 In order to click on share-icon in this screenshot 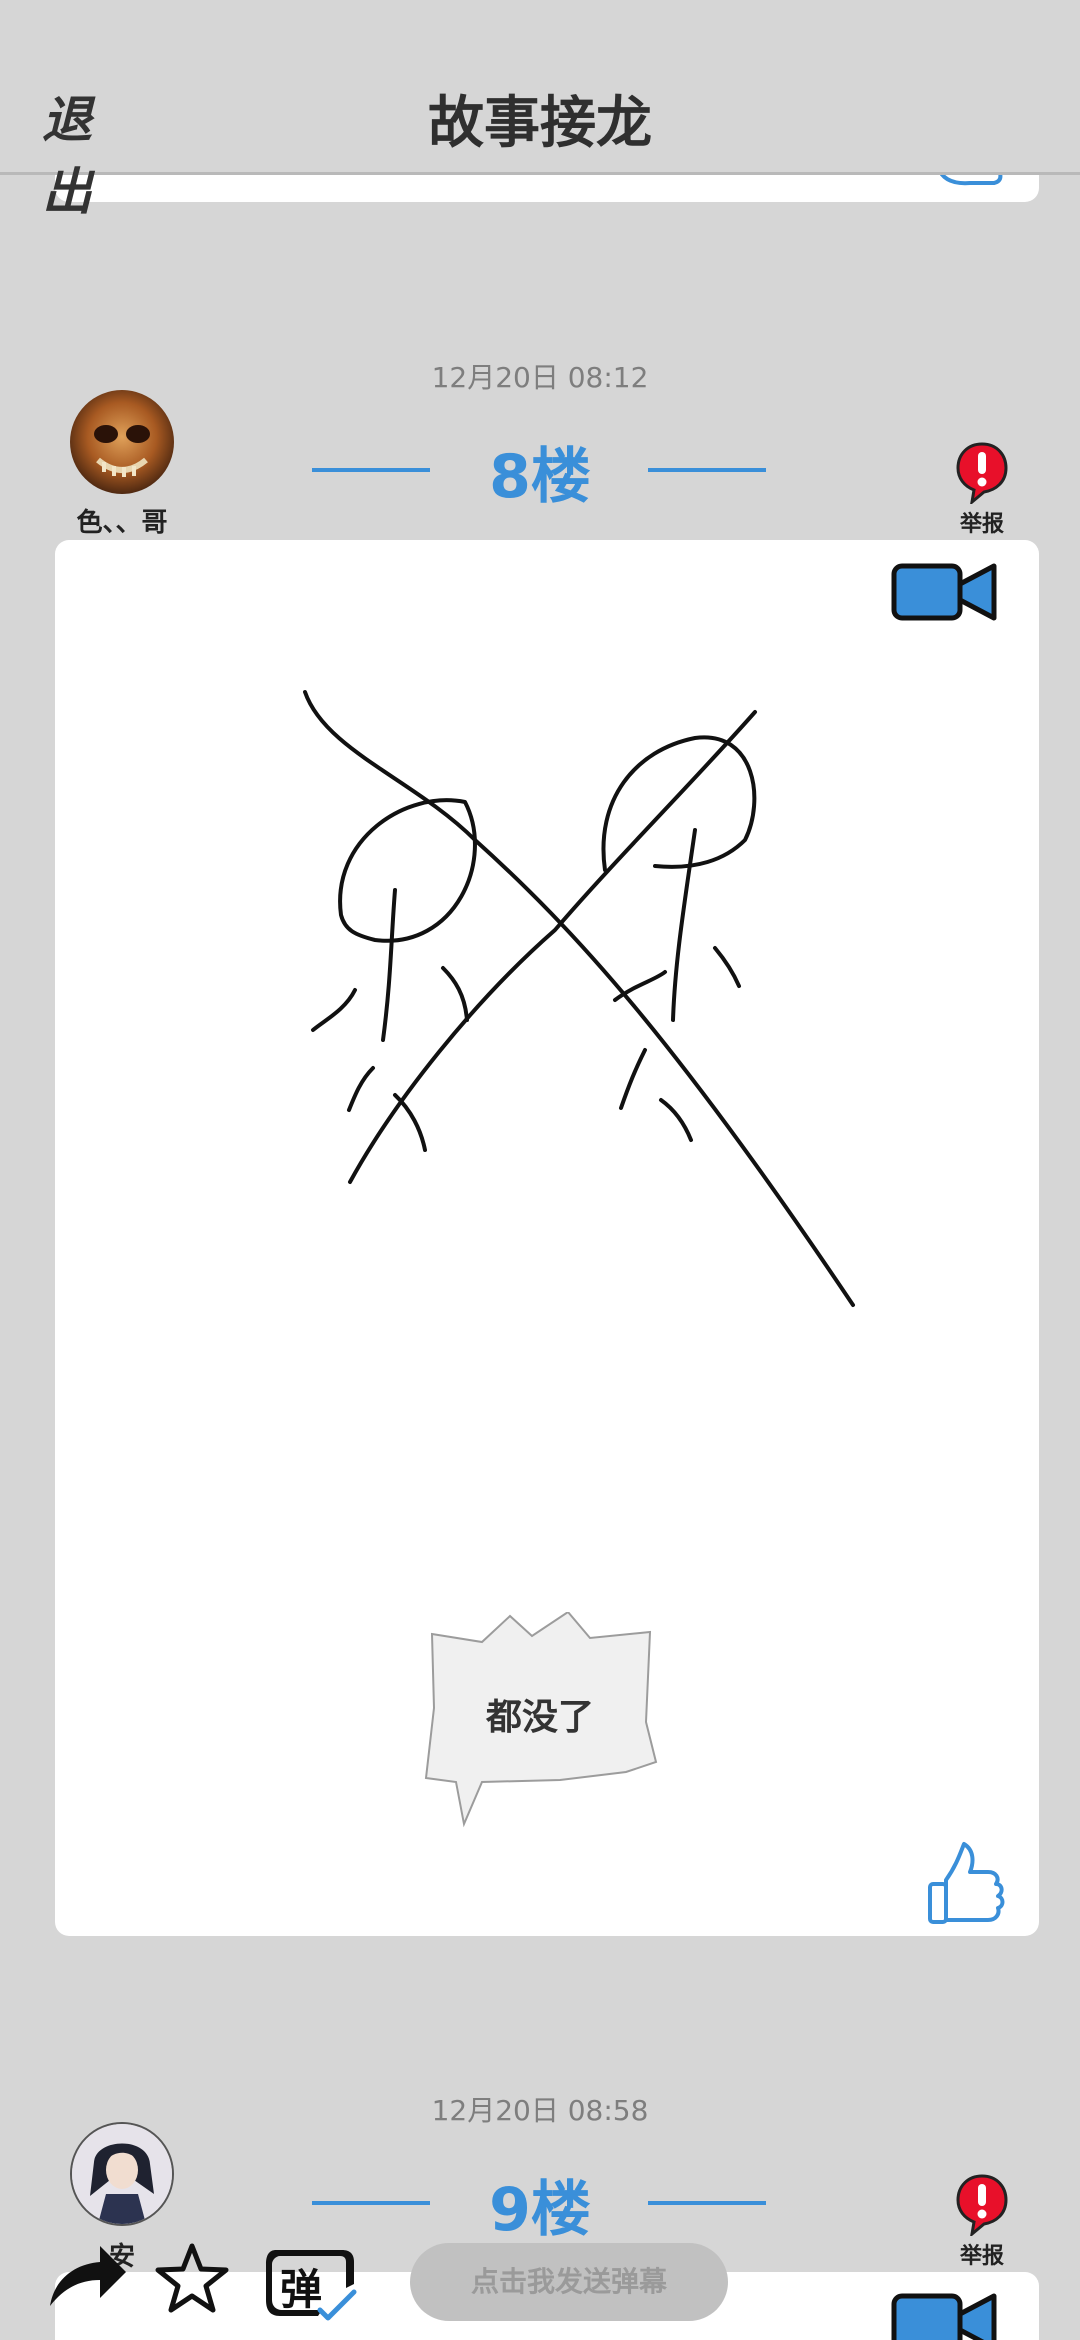, I will do `click(87, 2276)`.